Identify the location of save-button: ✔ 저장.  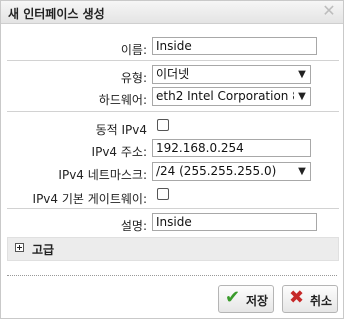
(246, 299).